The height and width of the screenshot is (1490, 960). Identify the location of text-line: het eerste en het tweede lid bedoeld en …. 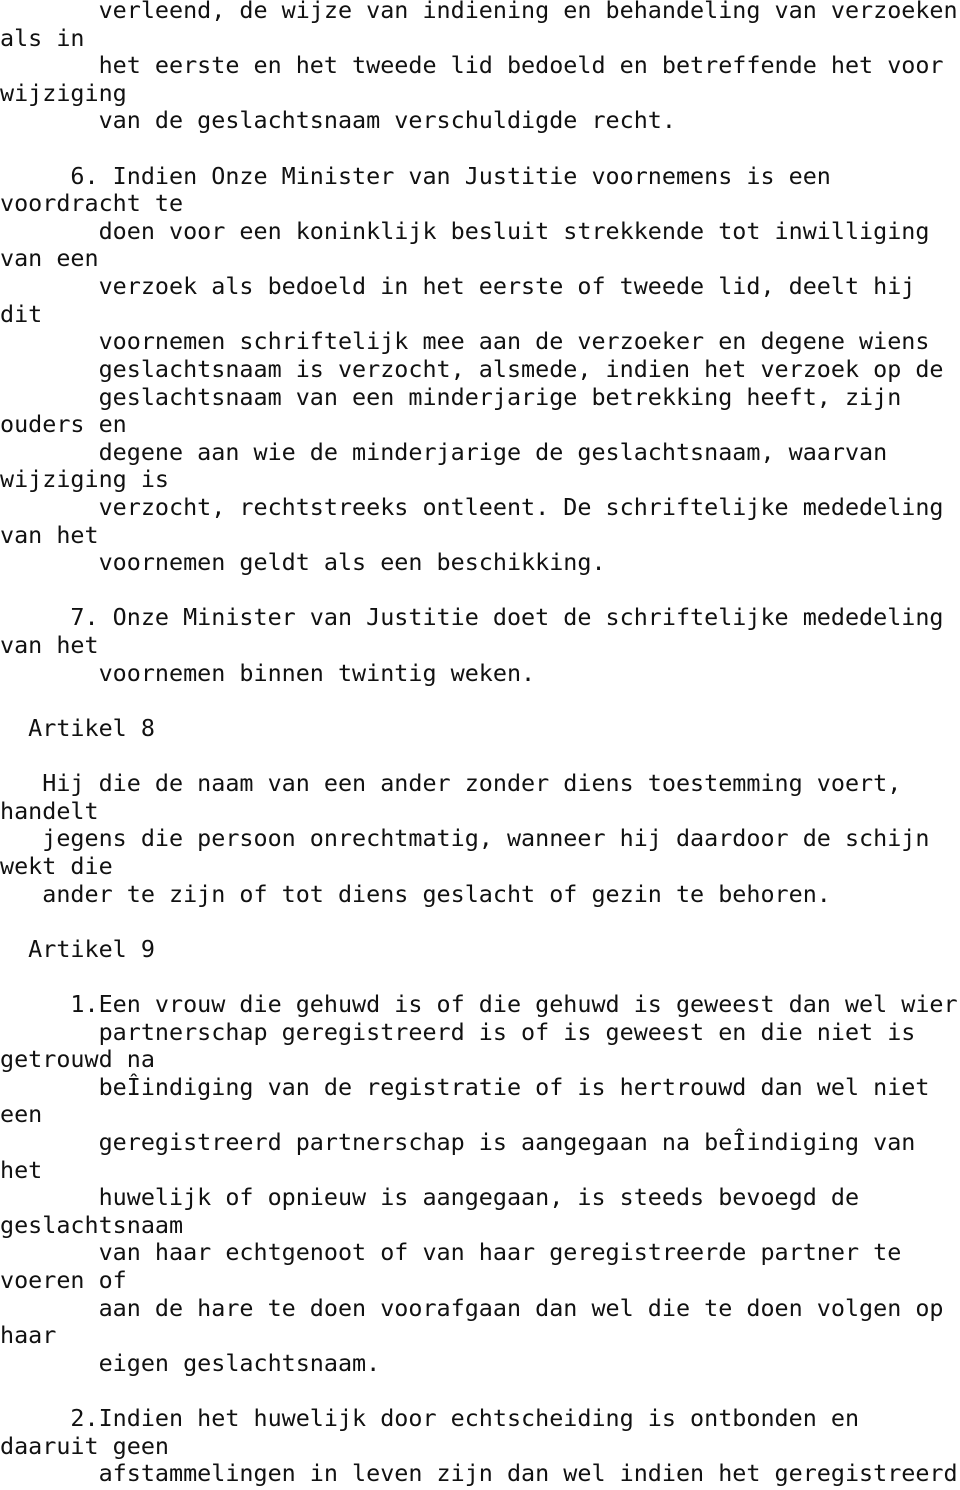
(472, 65).